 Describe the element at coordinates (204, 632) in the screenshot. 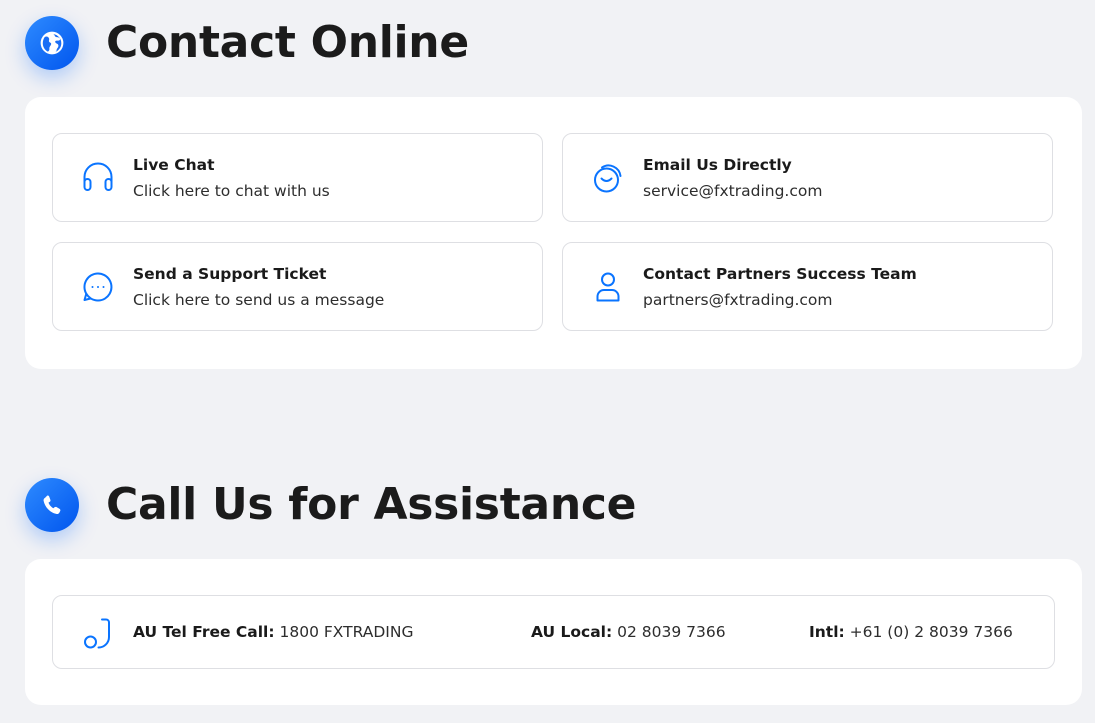

I see `phone-label: AU Tel Free Call:` at that location.